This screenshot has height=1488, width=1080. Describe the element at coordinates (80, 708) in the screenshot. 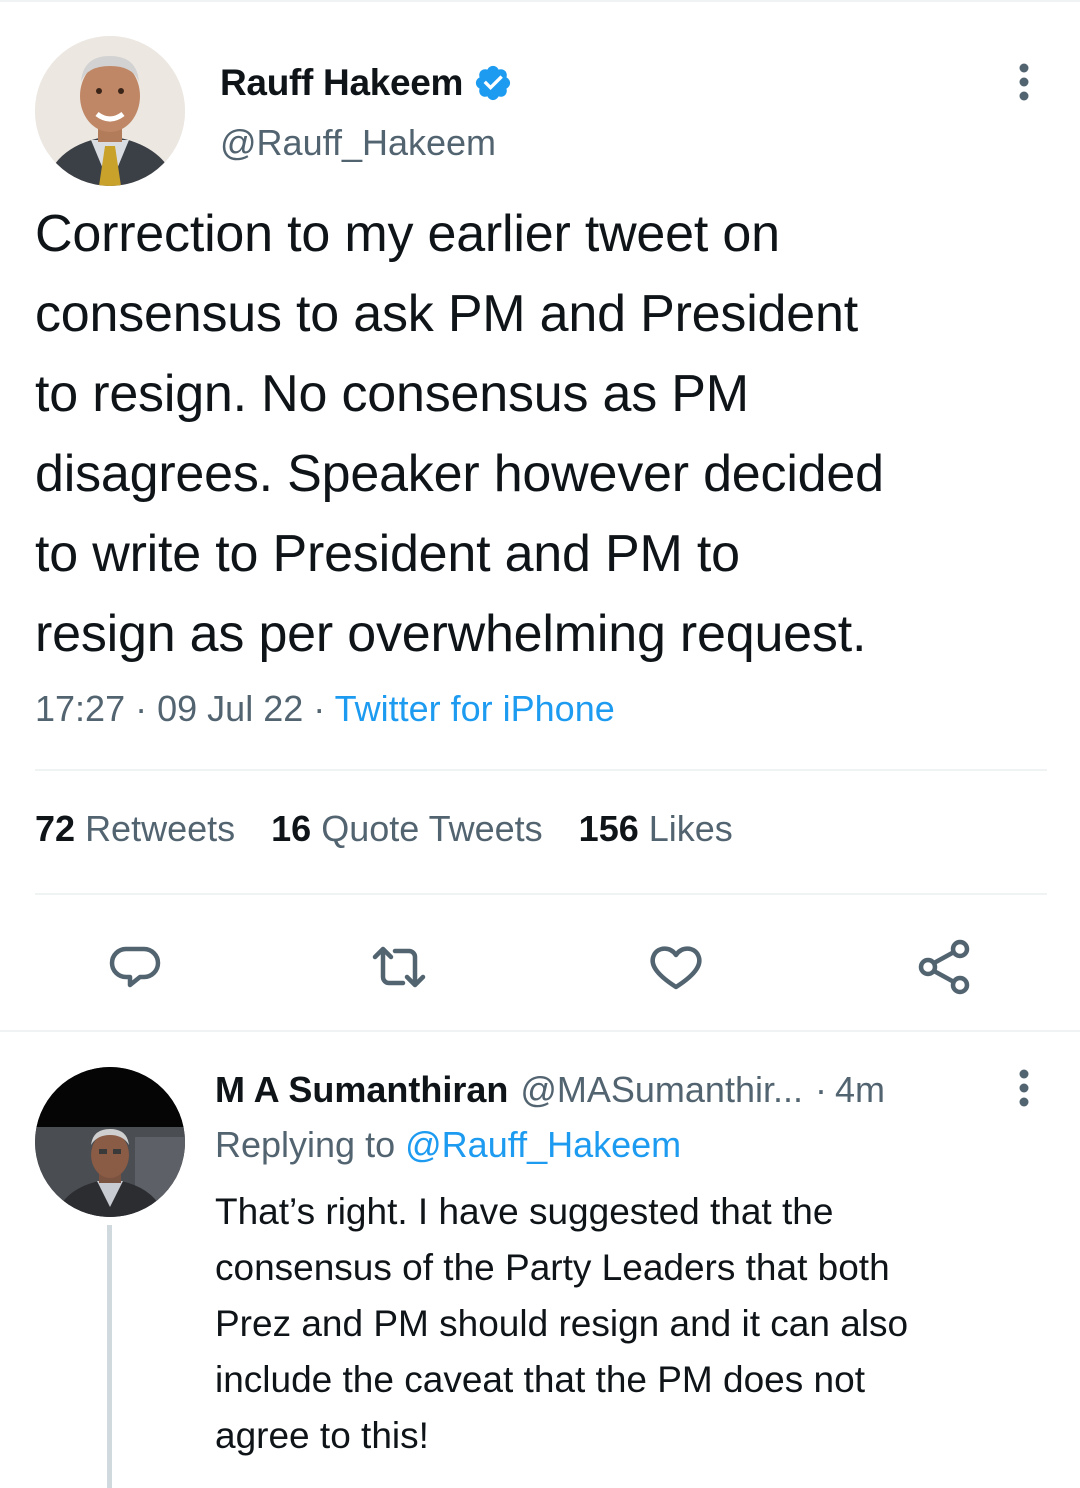

I see `tweet-time: 17:27` at that location.